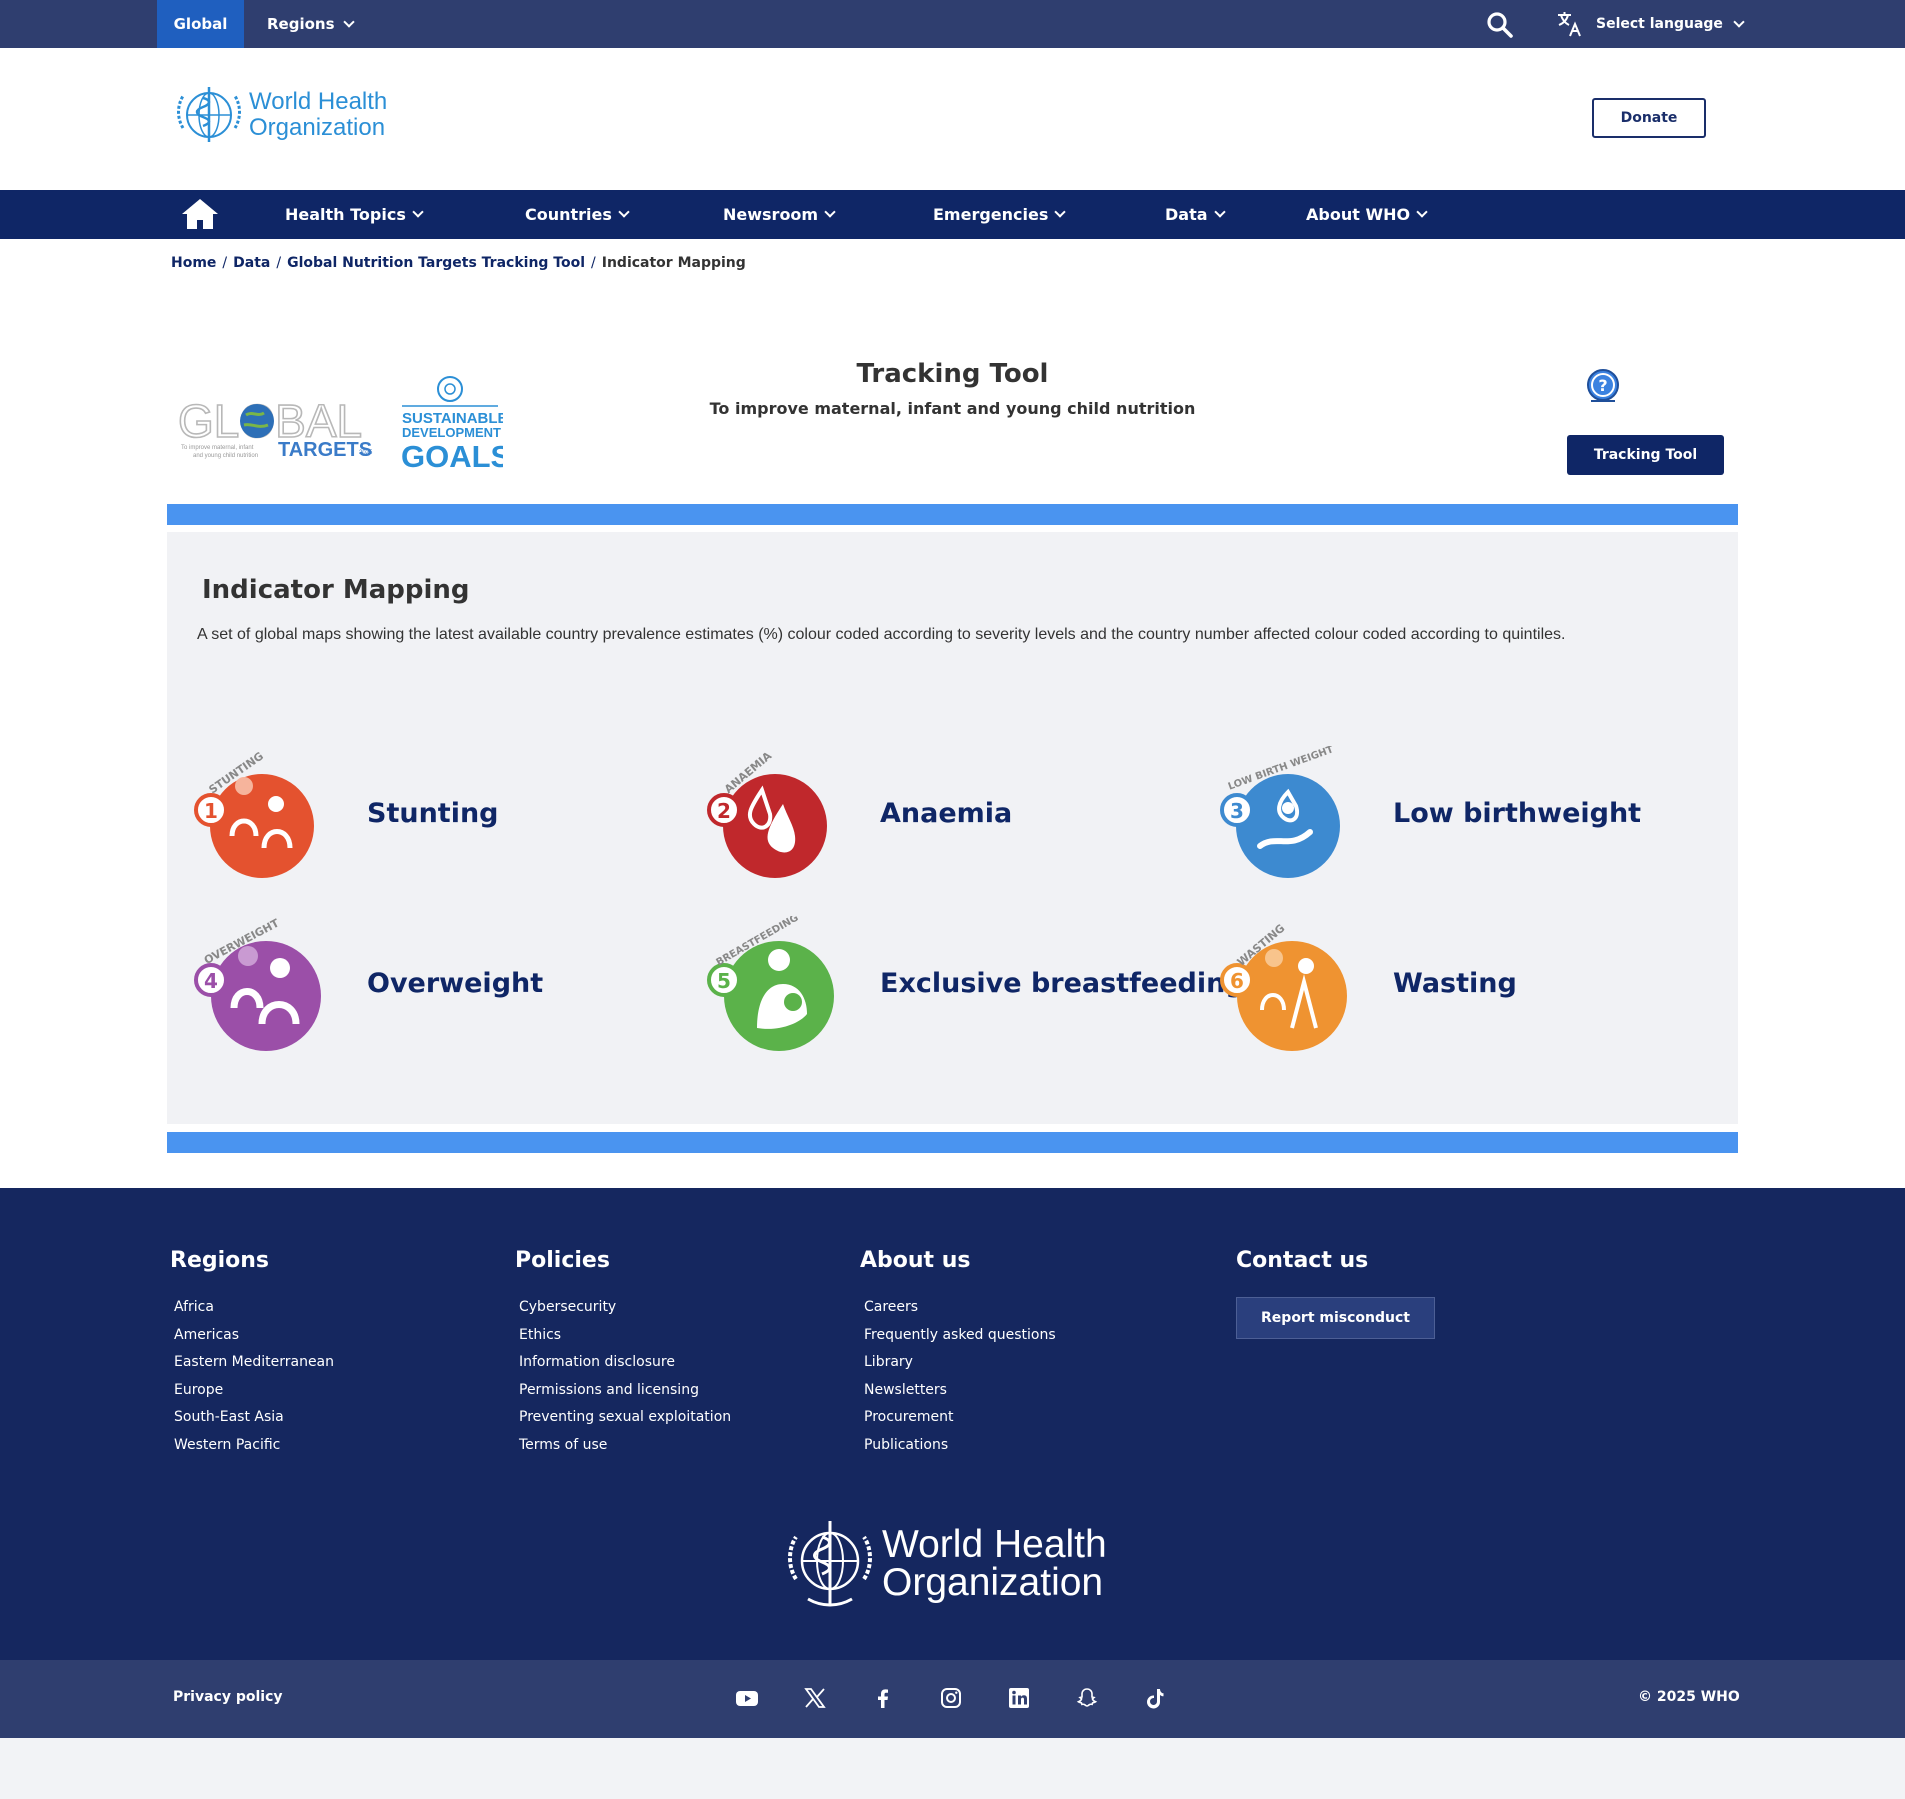 This screenshot has height=1799, width=1905. I want to click on tracking-tool-title: Tracking Tool, so click(952, 374).